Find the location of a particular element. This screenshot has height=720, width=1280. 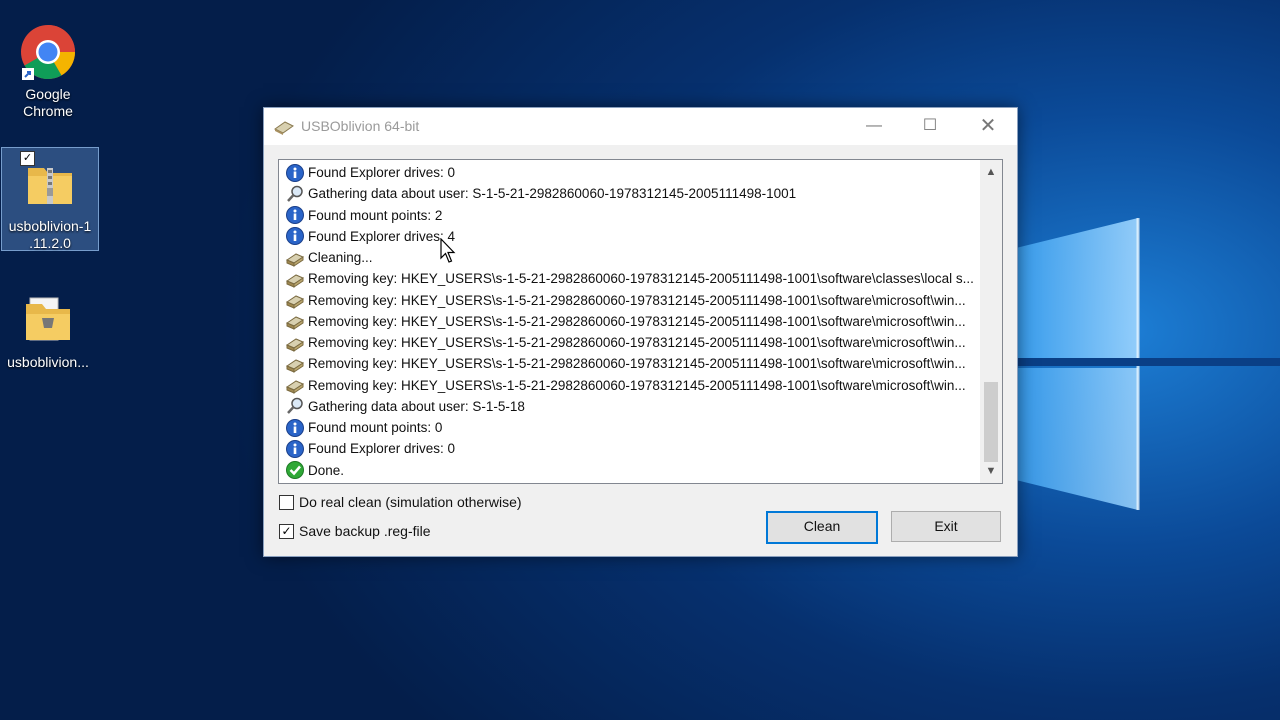

maximize-button: ☐ is located at coordinates (930, 126).